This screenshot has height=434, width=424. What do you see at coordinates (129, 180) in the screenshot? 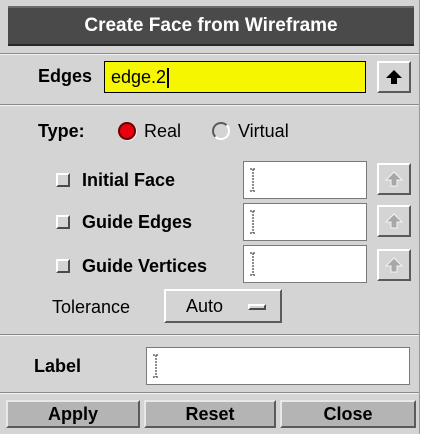
I see `initial-face-label: Initial Face` at bounding box center [129, 180].